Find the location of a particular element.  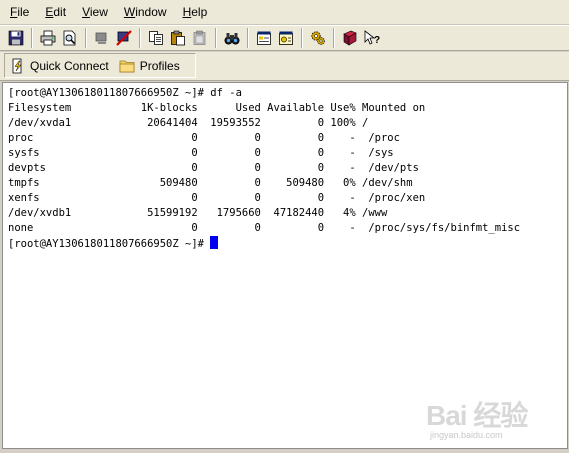

quick-connect-button: Quick Connect is located at coordinates (59, 66).